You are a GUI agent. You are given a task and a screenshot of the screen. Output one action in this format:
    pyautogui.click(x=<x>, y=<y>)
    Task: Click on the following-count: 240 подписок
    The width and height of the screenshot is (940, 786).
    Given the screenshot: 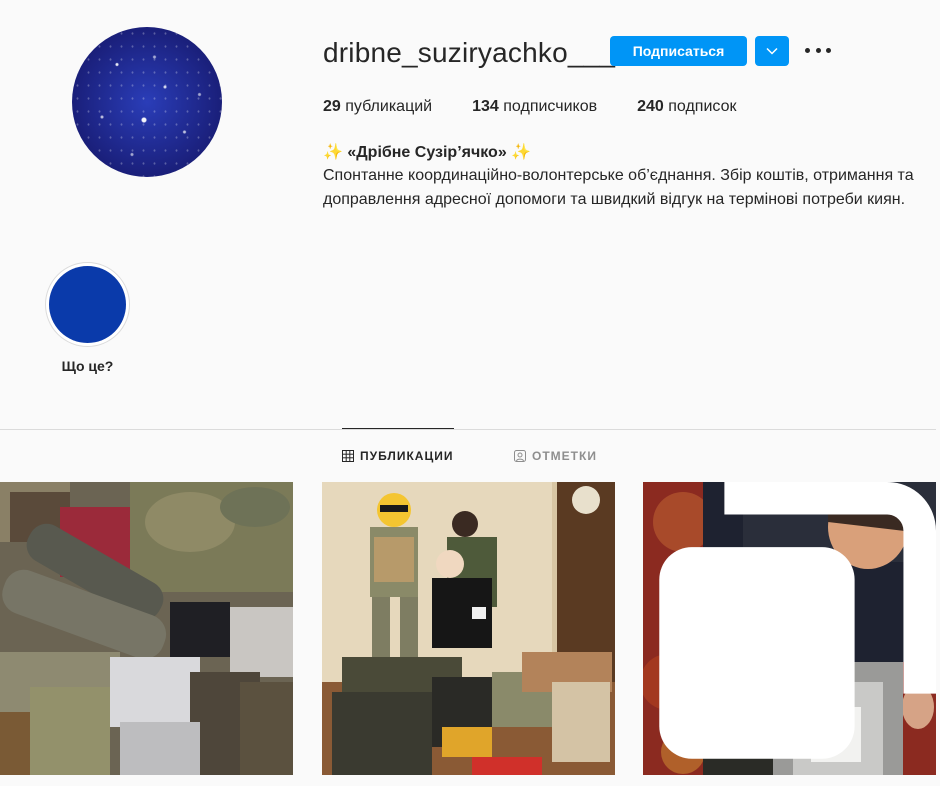 What is the action you would take?
    pyautogui.click(x=686, y=107)
    